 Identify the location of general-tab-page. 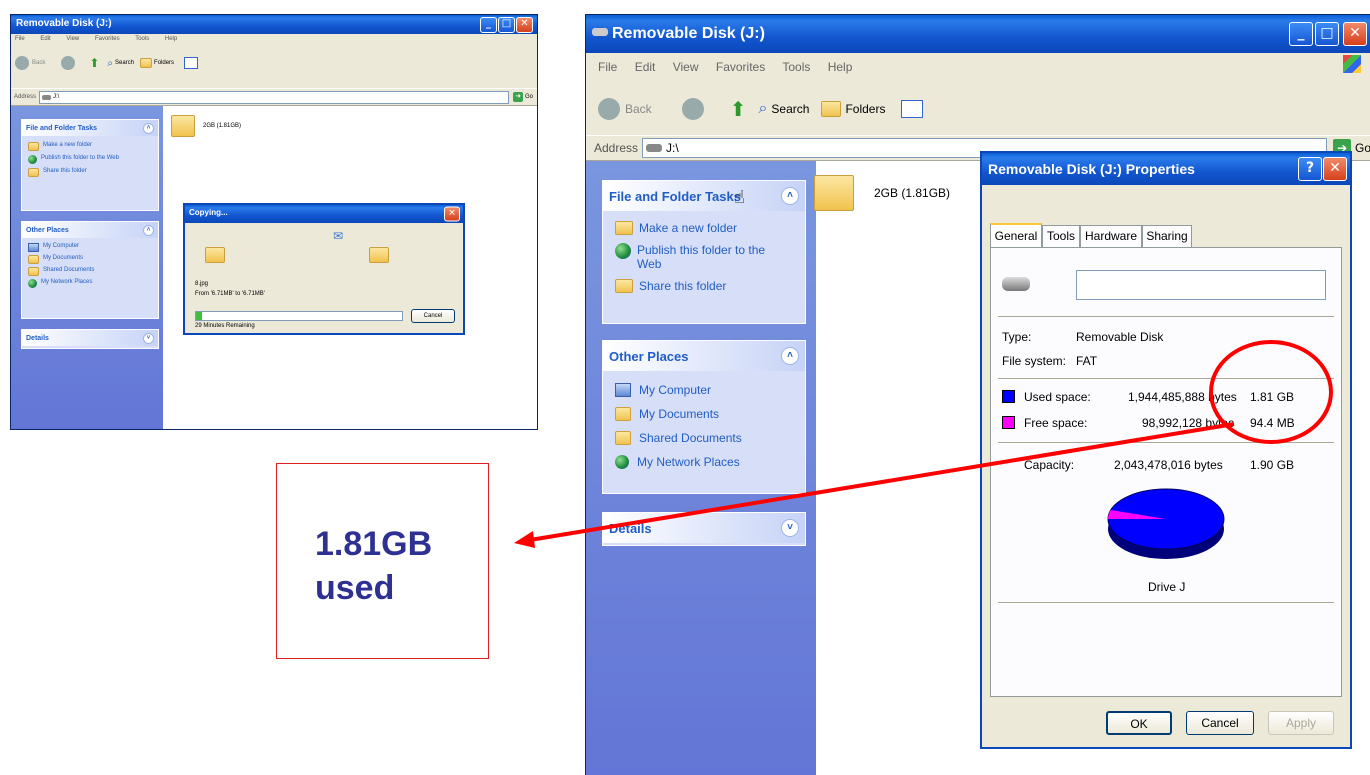
(1166, 472).